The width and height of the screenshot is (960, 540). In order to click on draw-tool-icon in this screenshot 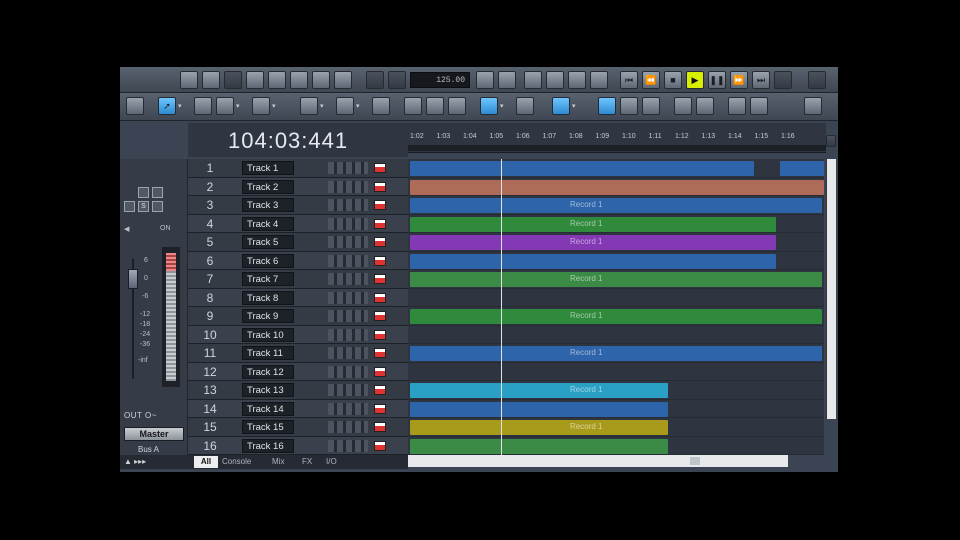, I will do `click(225, 106)`.